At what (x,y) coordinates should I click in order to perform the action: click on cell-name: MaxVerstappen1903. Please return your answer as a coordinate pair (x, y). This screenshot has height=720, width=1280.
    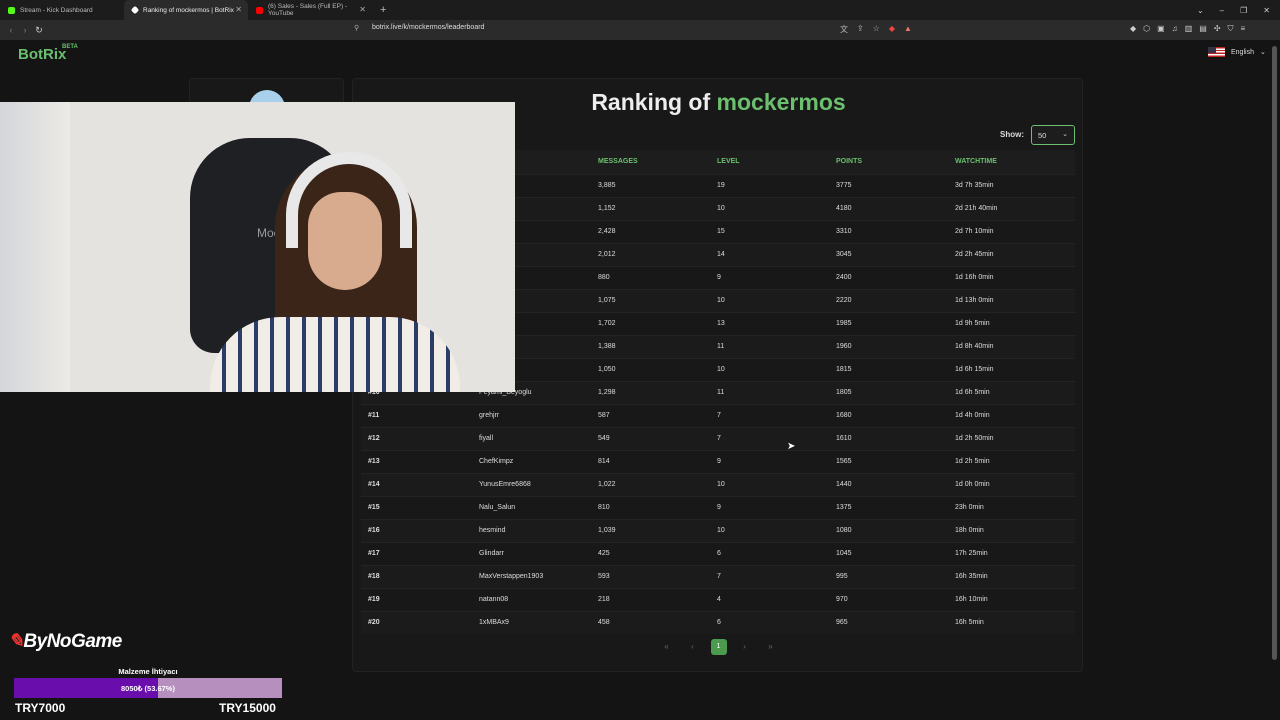
    Looking at the image, I should click on (538, 576).